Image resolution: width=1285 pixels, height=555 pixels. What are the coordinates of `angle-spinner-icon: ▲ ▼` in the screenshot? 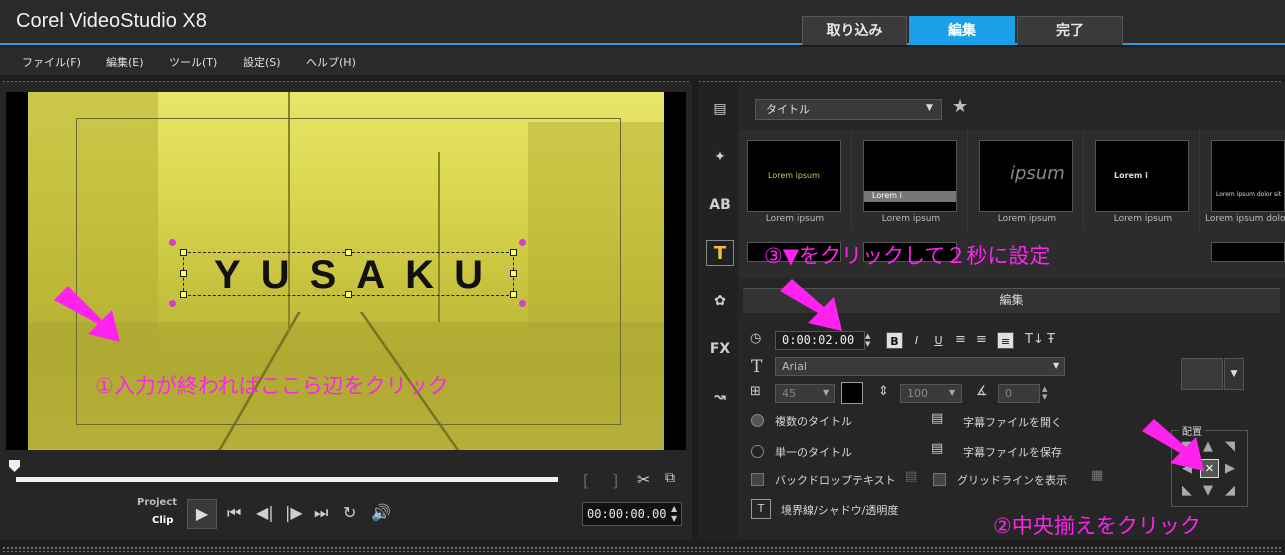 It's located at (1044, 393).